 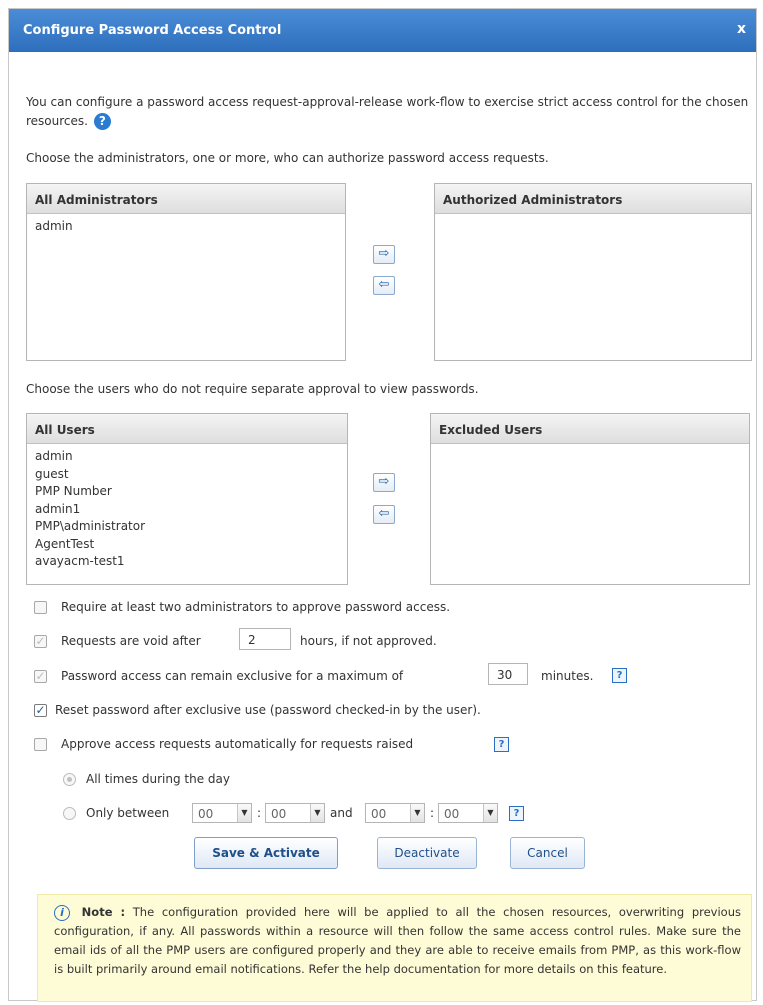 What do you see at coordinates (427, 853) in the screenshot?
I see `deactivate-button: Deactivate` at bounding box center [427, 853].